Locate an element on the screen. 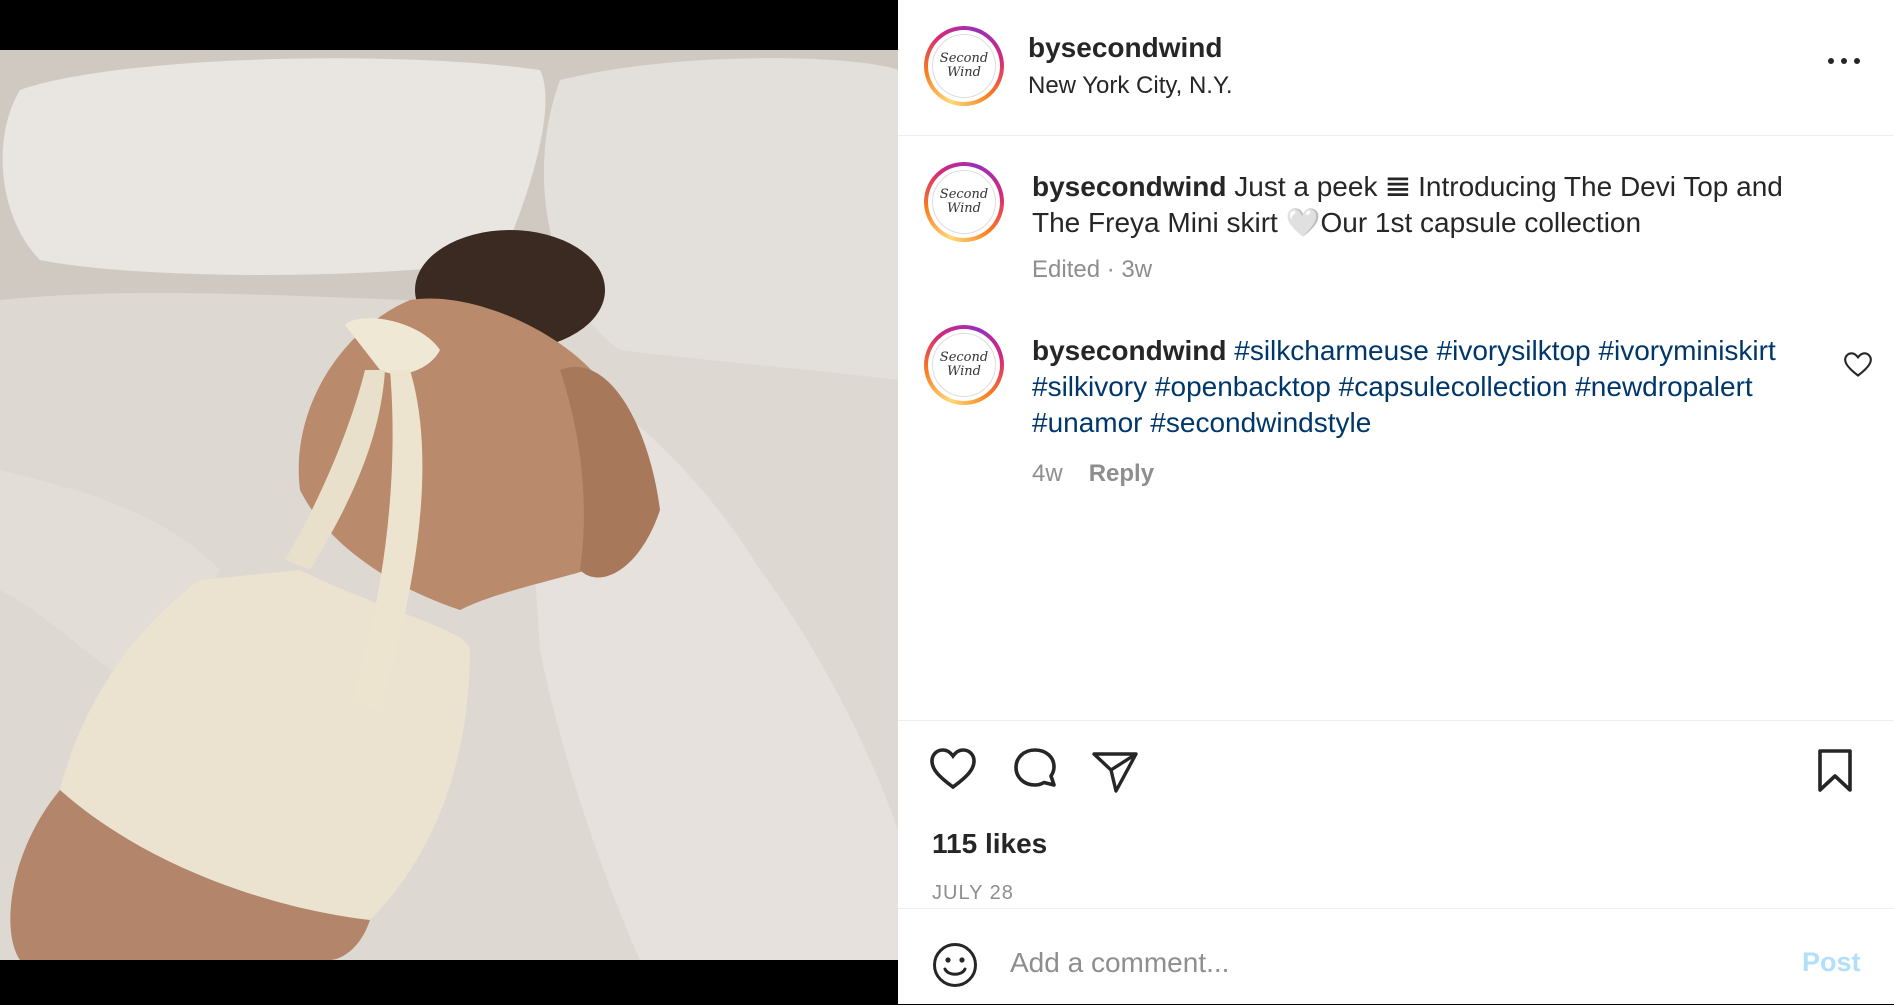 The height and width of the screenshot is (1005, 1894). hashtag-link: #silkcharmeuse is located at coordinates (1331, 350).